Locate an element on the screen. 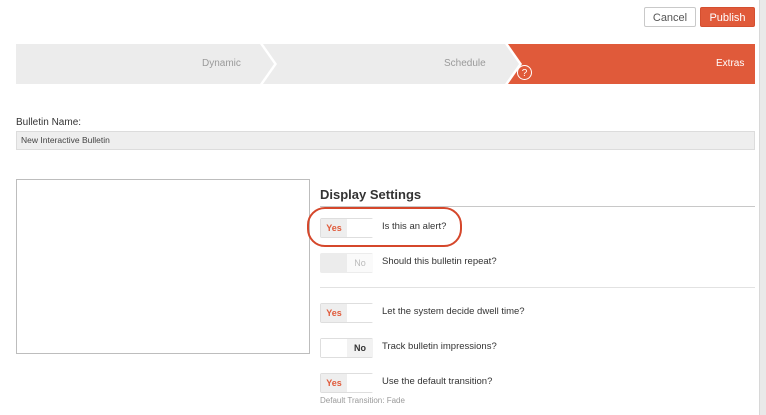 The width and height of the screenshot is (766, 415). transition-question: Use the default transition? is located at coordinates (437, 381).